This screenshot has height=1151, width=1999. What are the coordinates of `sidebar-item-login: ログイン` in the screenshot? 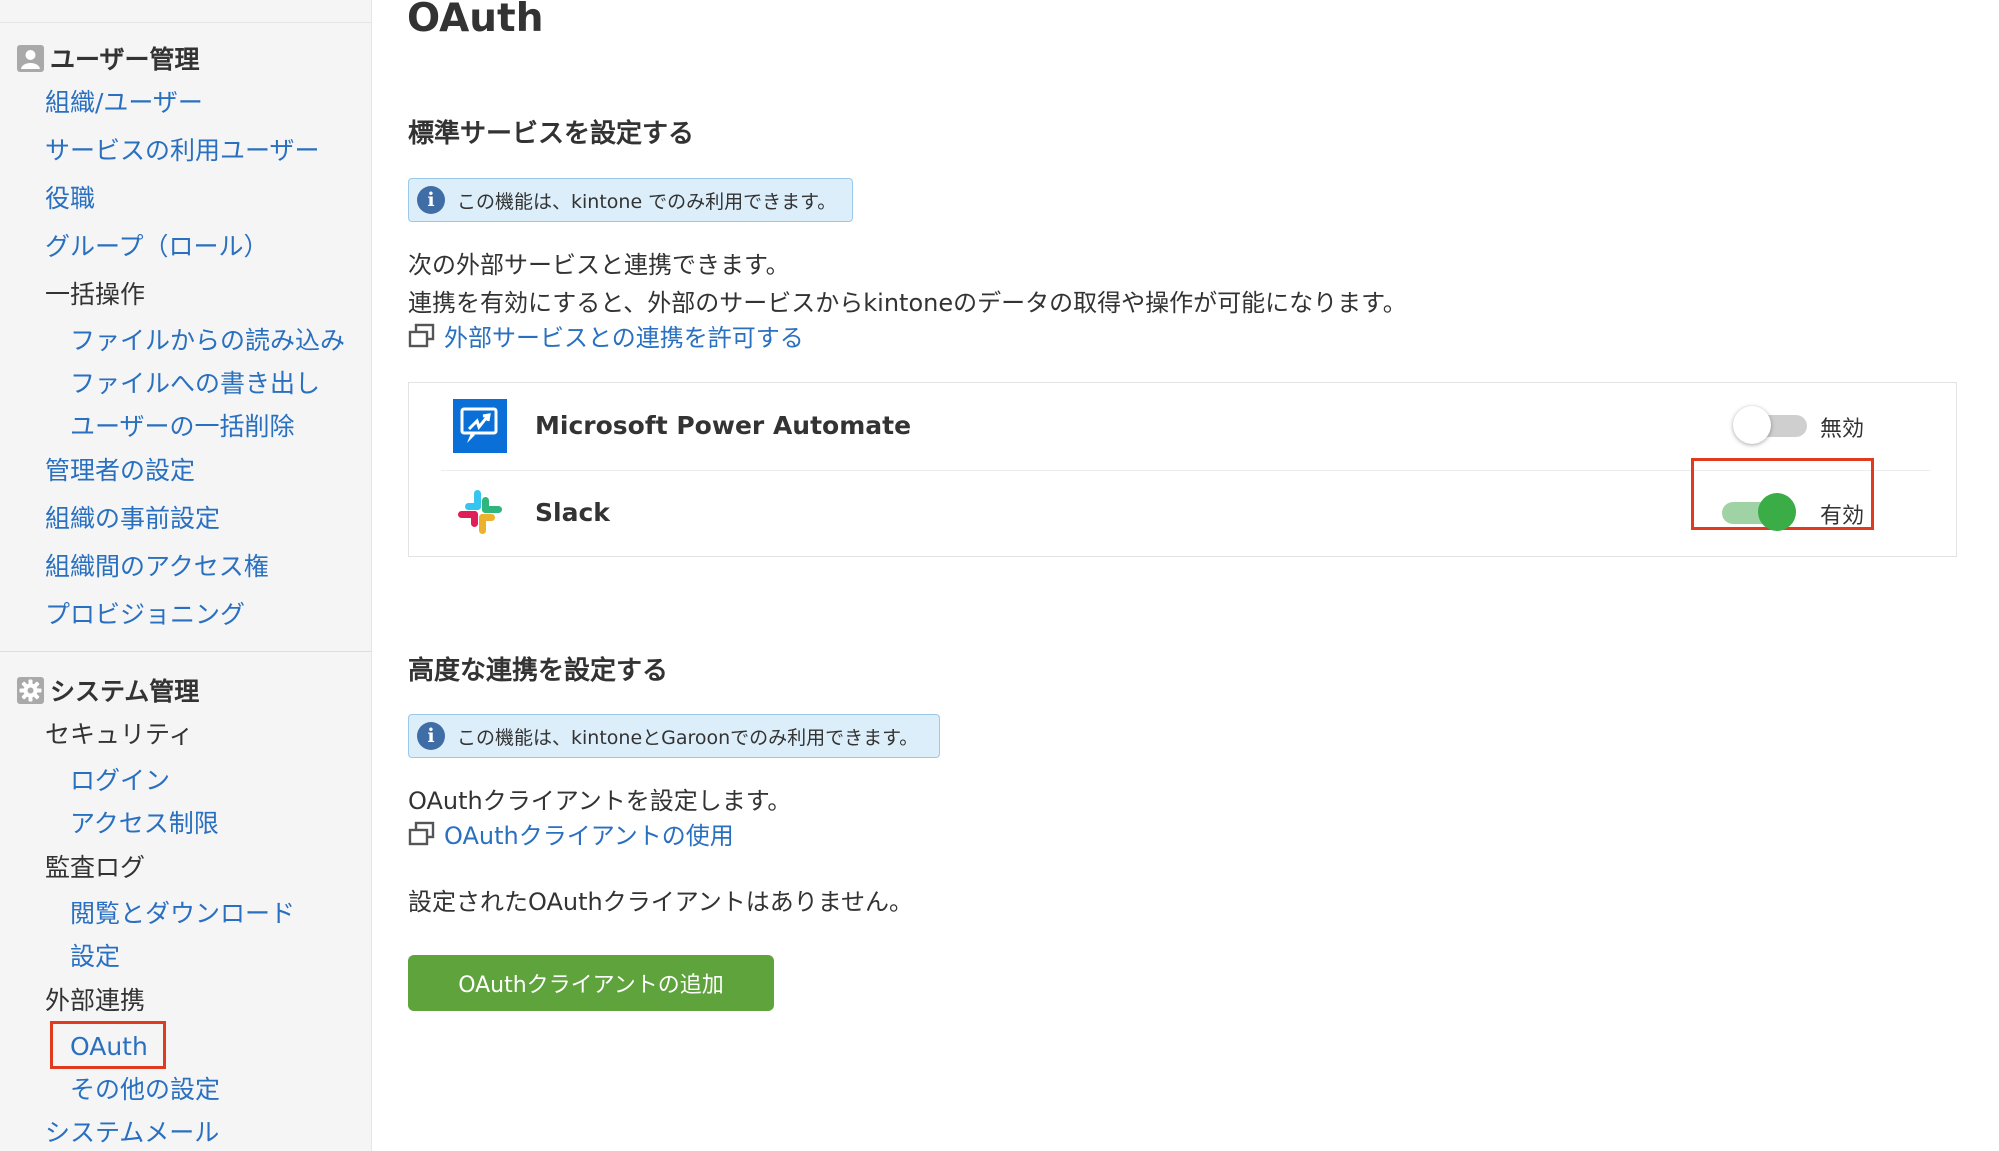 It's located at (120, 781).